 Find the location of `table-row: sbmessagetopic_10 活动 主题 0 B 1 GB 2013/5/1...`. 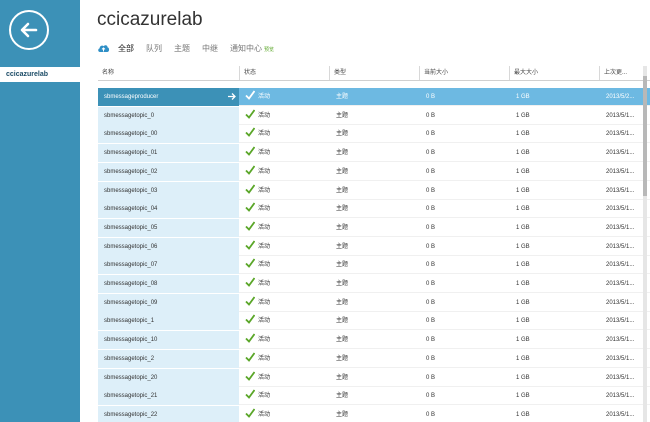

table-row: sbmessagetopic_10 活动 主题 0 B 1 GB 2013/5/1... is located at coordinates (374, 340).